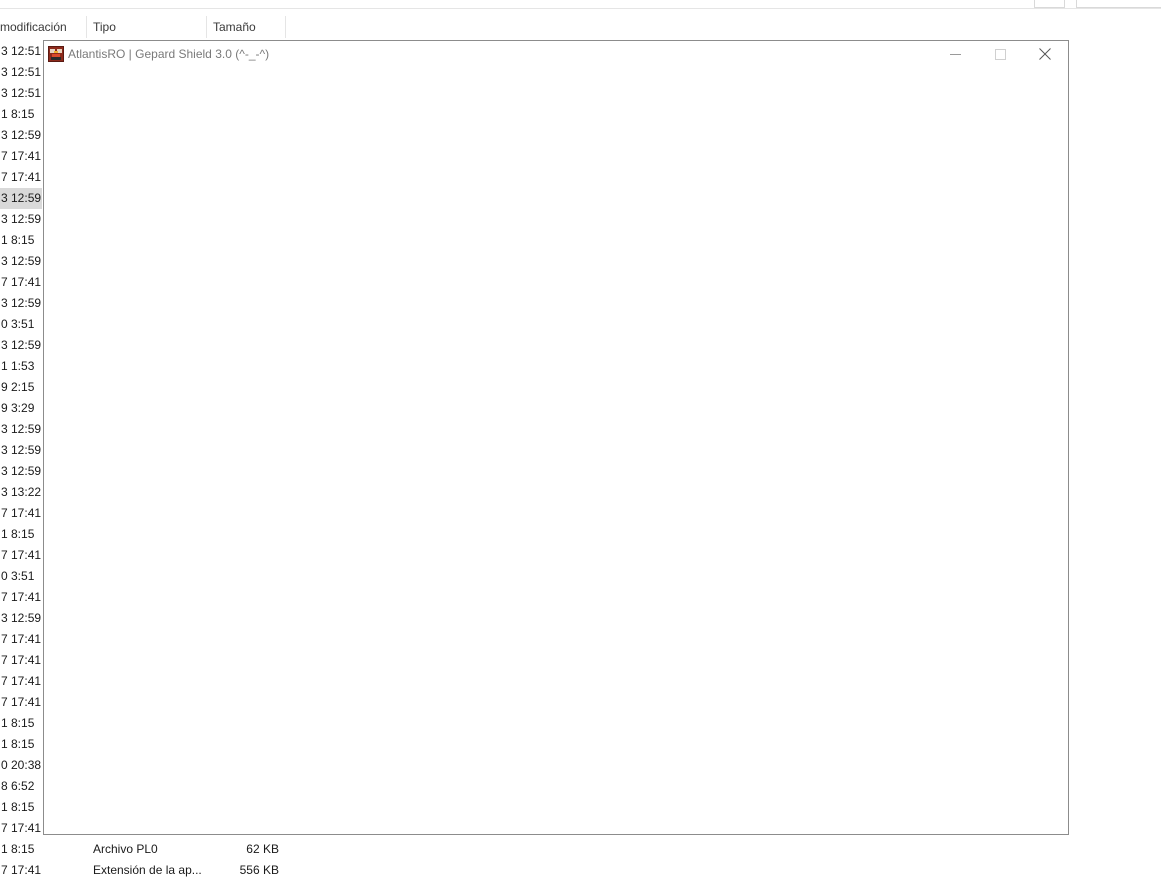 Image resolution: width=1161 pixels, height=882 pixels. I want to click on explorer-toolbar-strip, so click(580, 4).